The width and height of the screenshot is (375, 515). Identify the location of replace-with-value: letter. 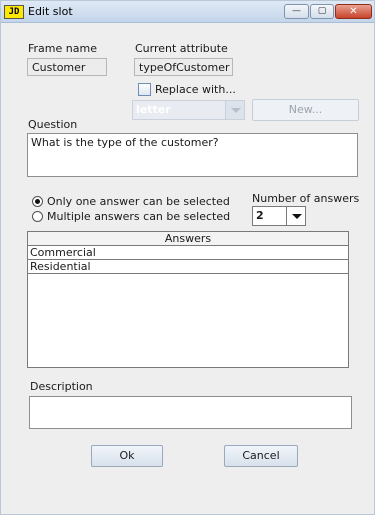
(153, 109).